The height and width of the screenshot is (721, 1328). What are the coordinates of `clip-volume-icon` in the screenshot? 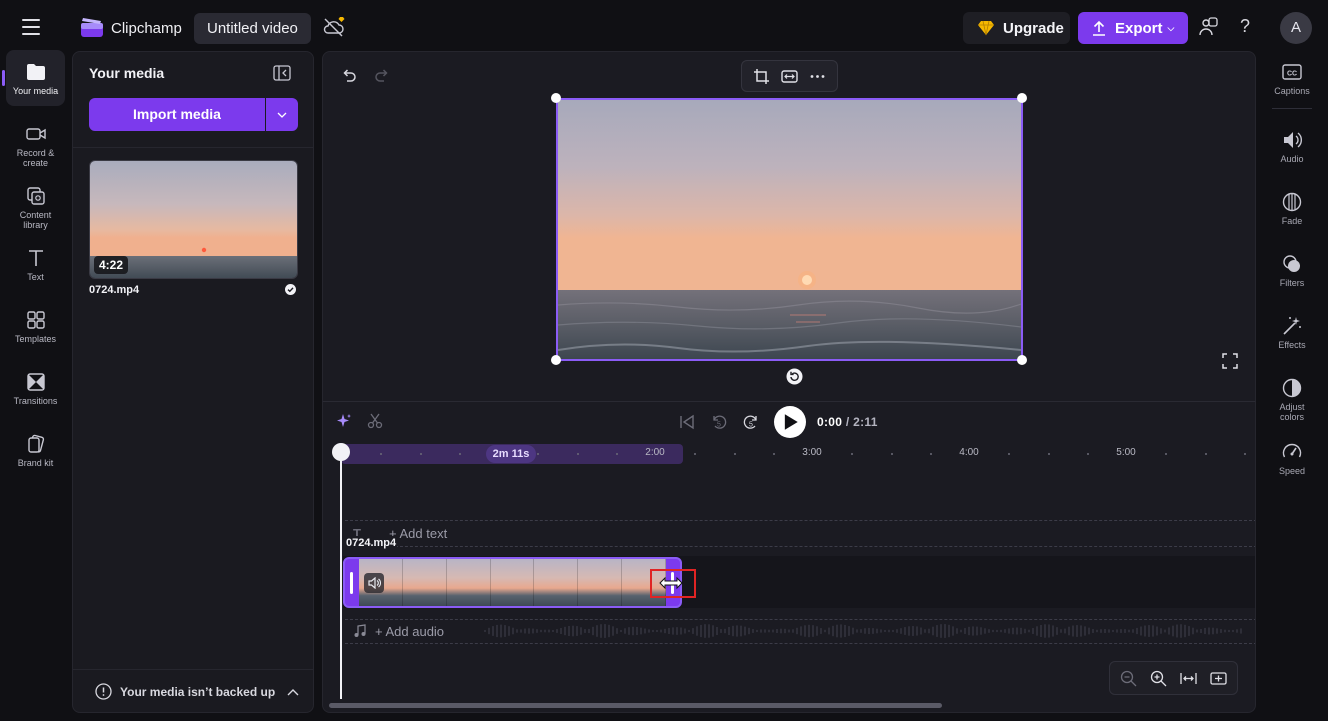 It's located at (374, 583).